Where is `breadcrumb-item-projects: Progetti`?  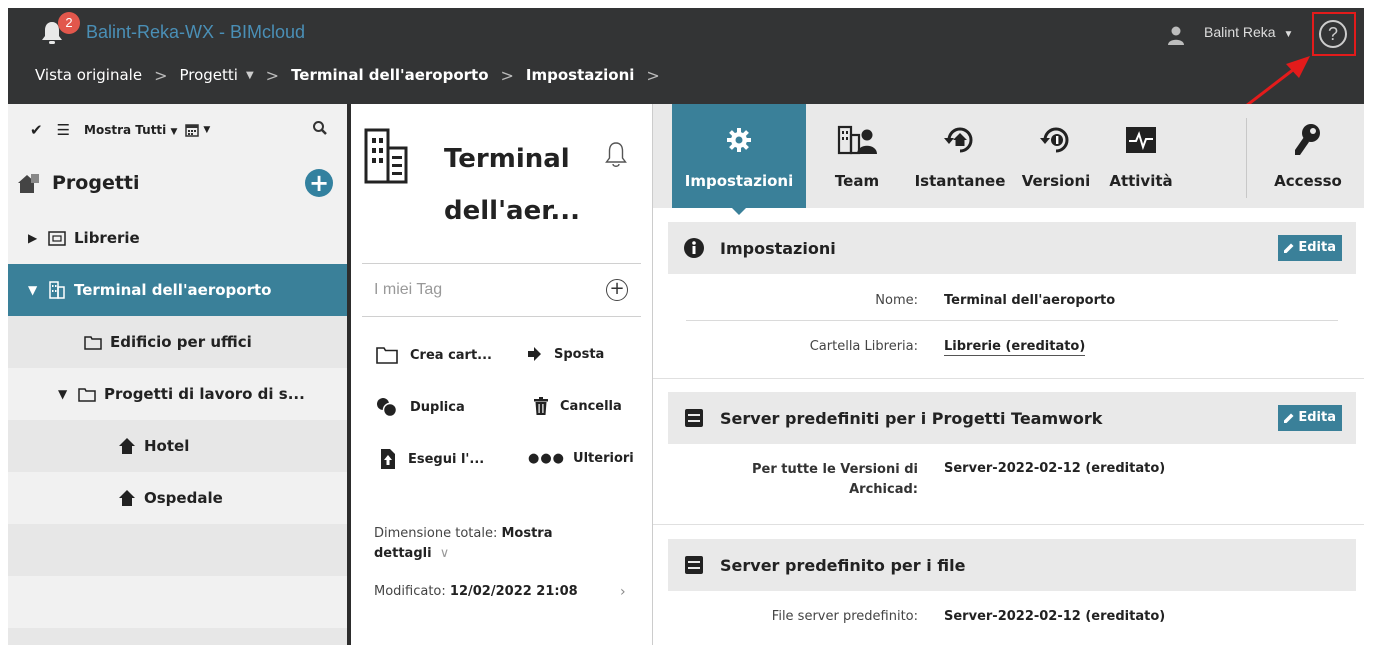 breadcrumb-item-projects: Progetti is located at coordinates (208, 75).